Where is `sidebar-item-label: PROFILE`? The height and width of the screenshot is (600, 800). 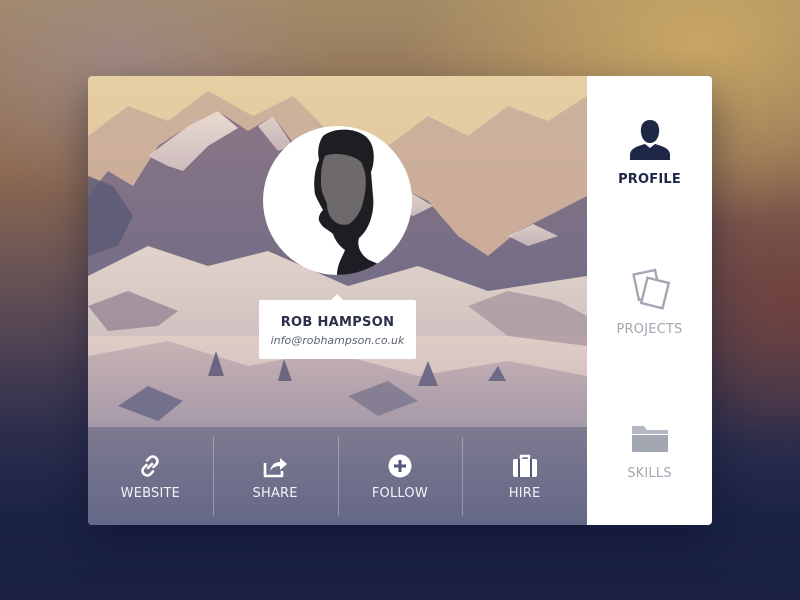
sidebar-item-label: PROFILE is located at coordinates (649, 179).